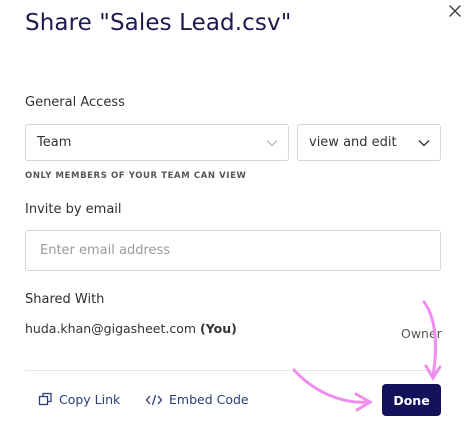 This screenshot has height=440, width=467. I want to click on copy-link-label: Copy Link, so click(90, 399).